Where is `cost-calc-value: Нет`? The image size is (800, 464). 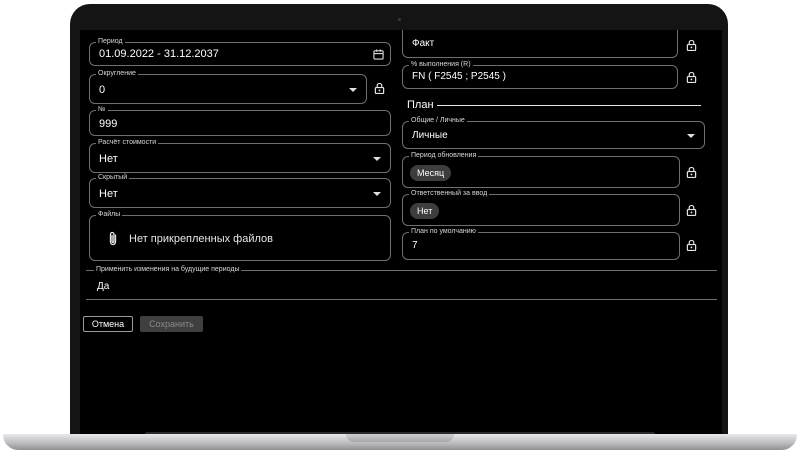
cost-calc-value: Нет is located at coordinates (108, 159).